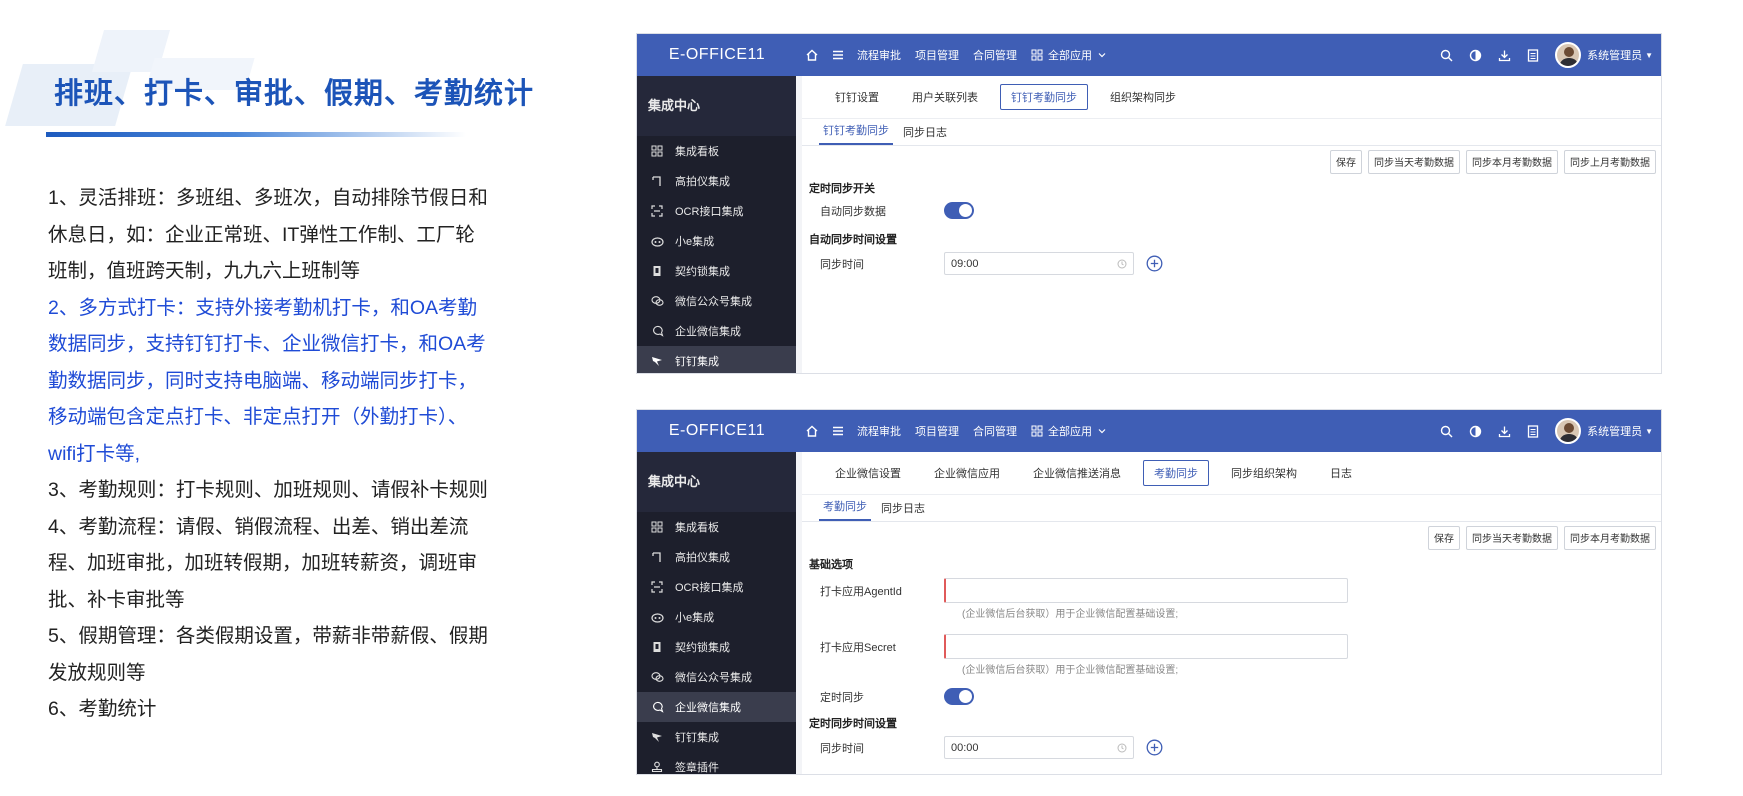 The height and width of the screenshot is (796, 1743). Describe the element at coordinates (102, 709) in the screenshot. I see `feature-point: 6、考勤统计` at that location.